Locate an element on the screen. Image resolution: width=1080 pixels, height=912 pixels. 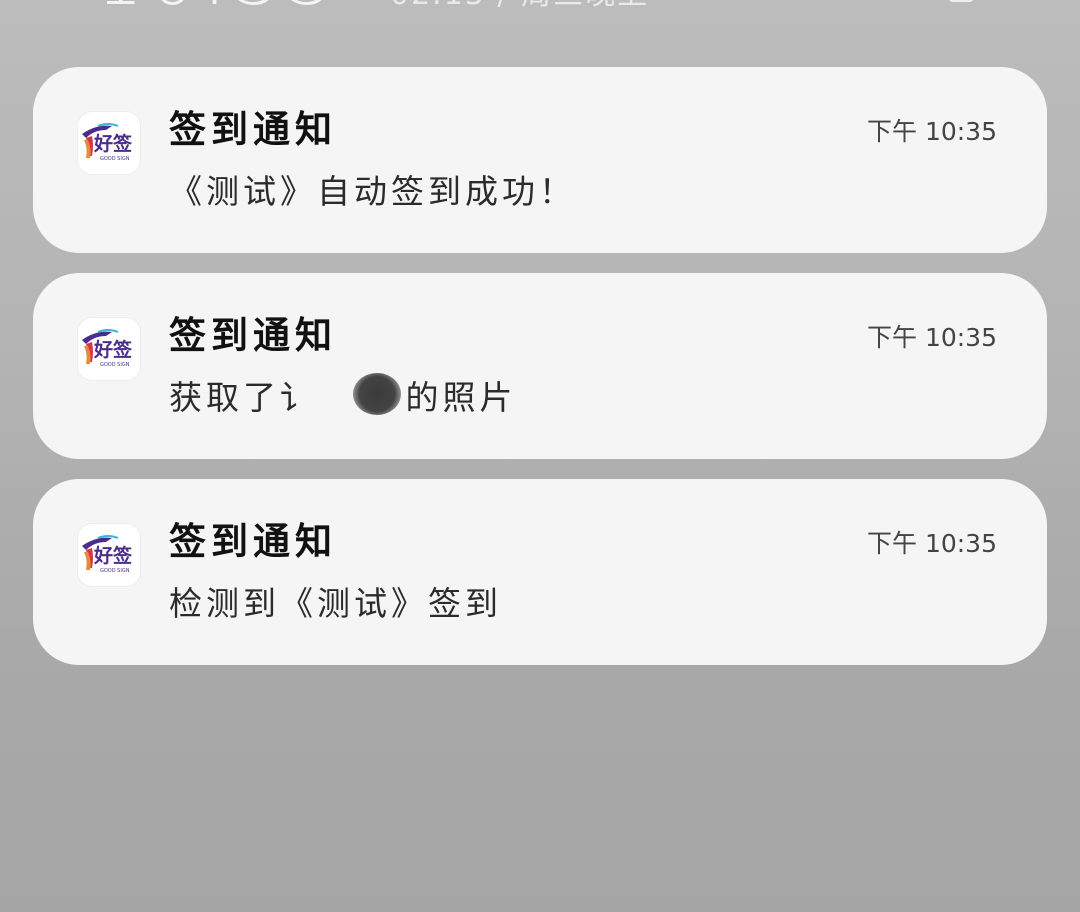
lockscreen-date: 02.13 / 周三晚上 is located at coordinates (519, 5).